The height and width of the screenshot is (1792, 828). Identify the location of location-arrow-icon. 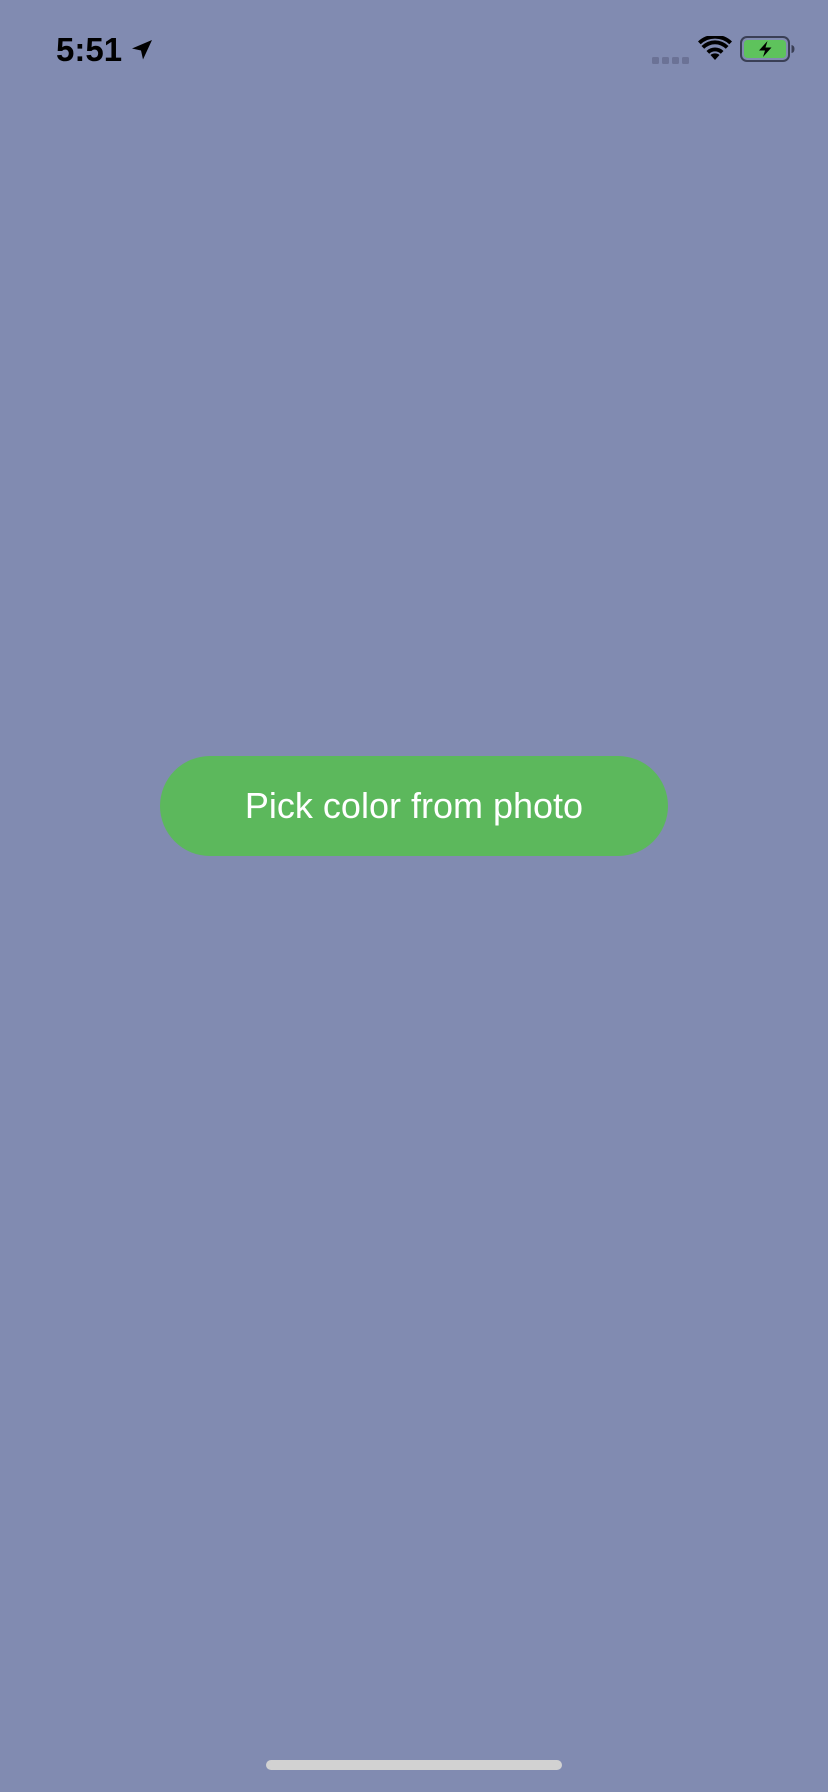
(142, 50).